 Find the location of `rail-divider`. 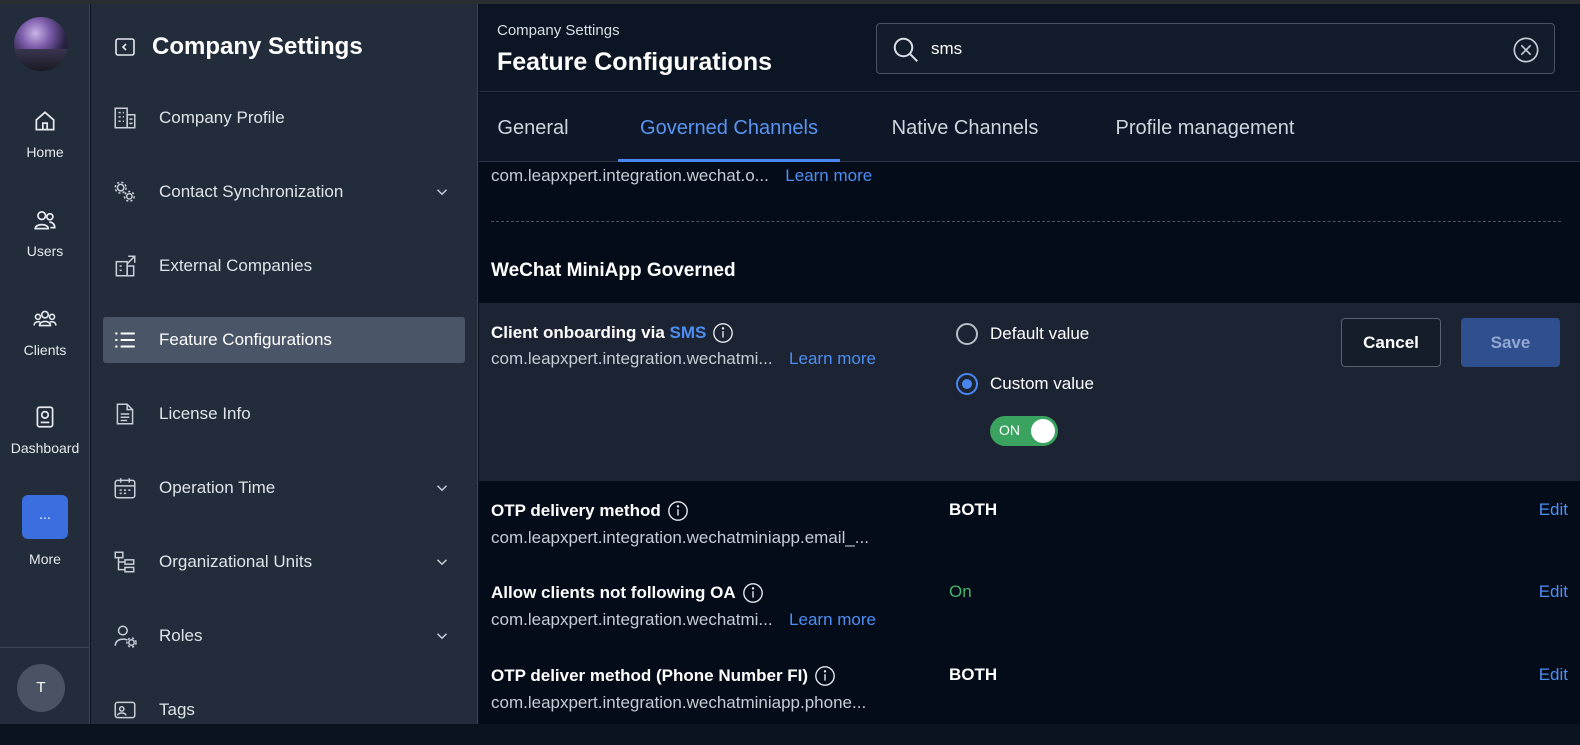

rail-divider is located at coordinates (45, 647).